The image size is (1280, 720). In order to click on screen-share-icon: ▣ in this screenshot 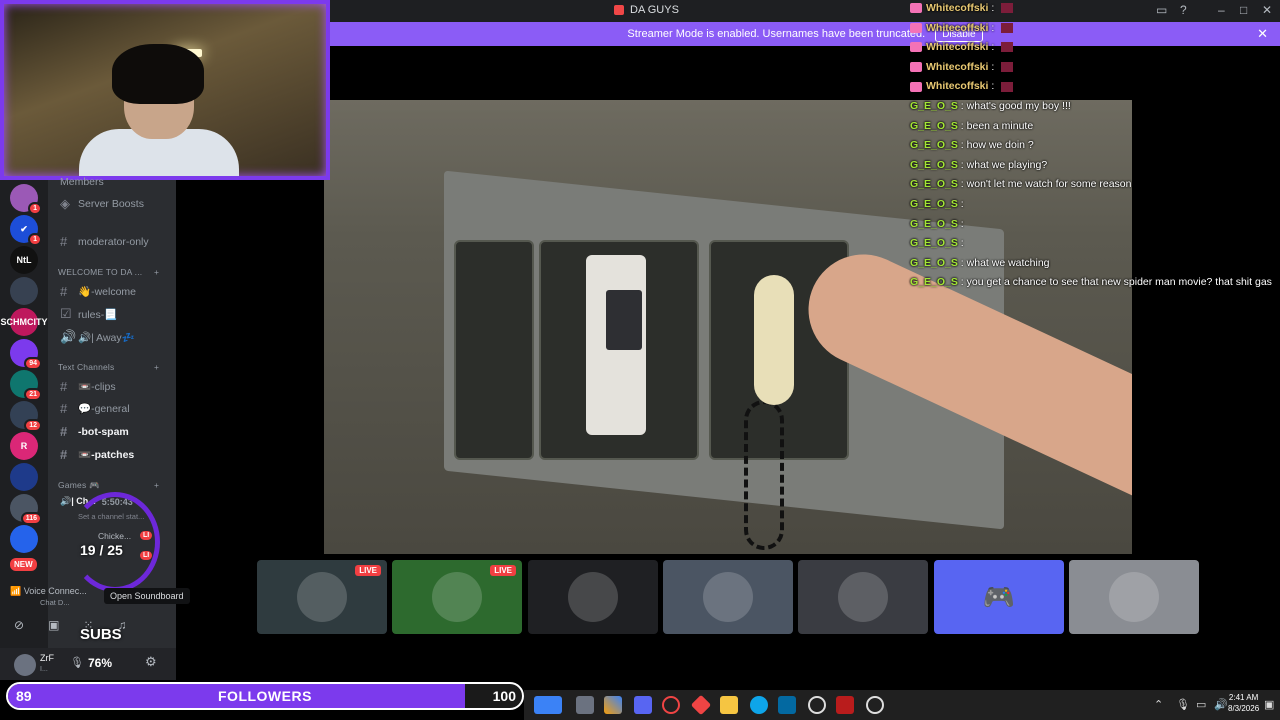, I will do `click(53, 625)`.